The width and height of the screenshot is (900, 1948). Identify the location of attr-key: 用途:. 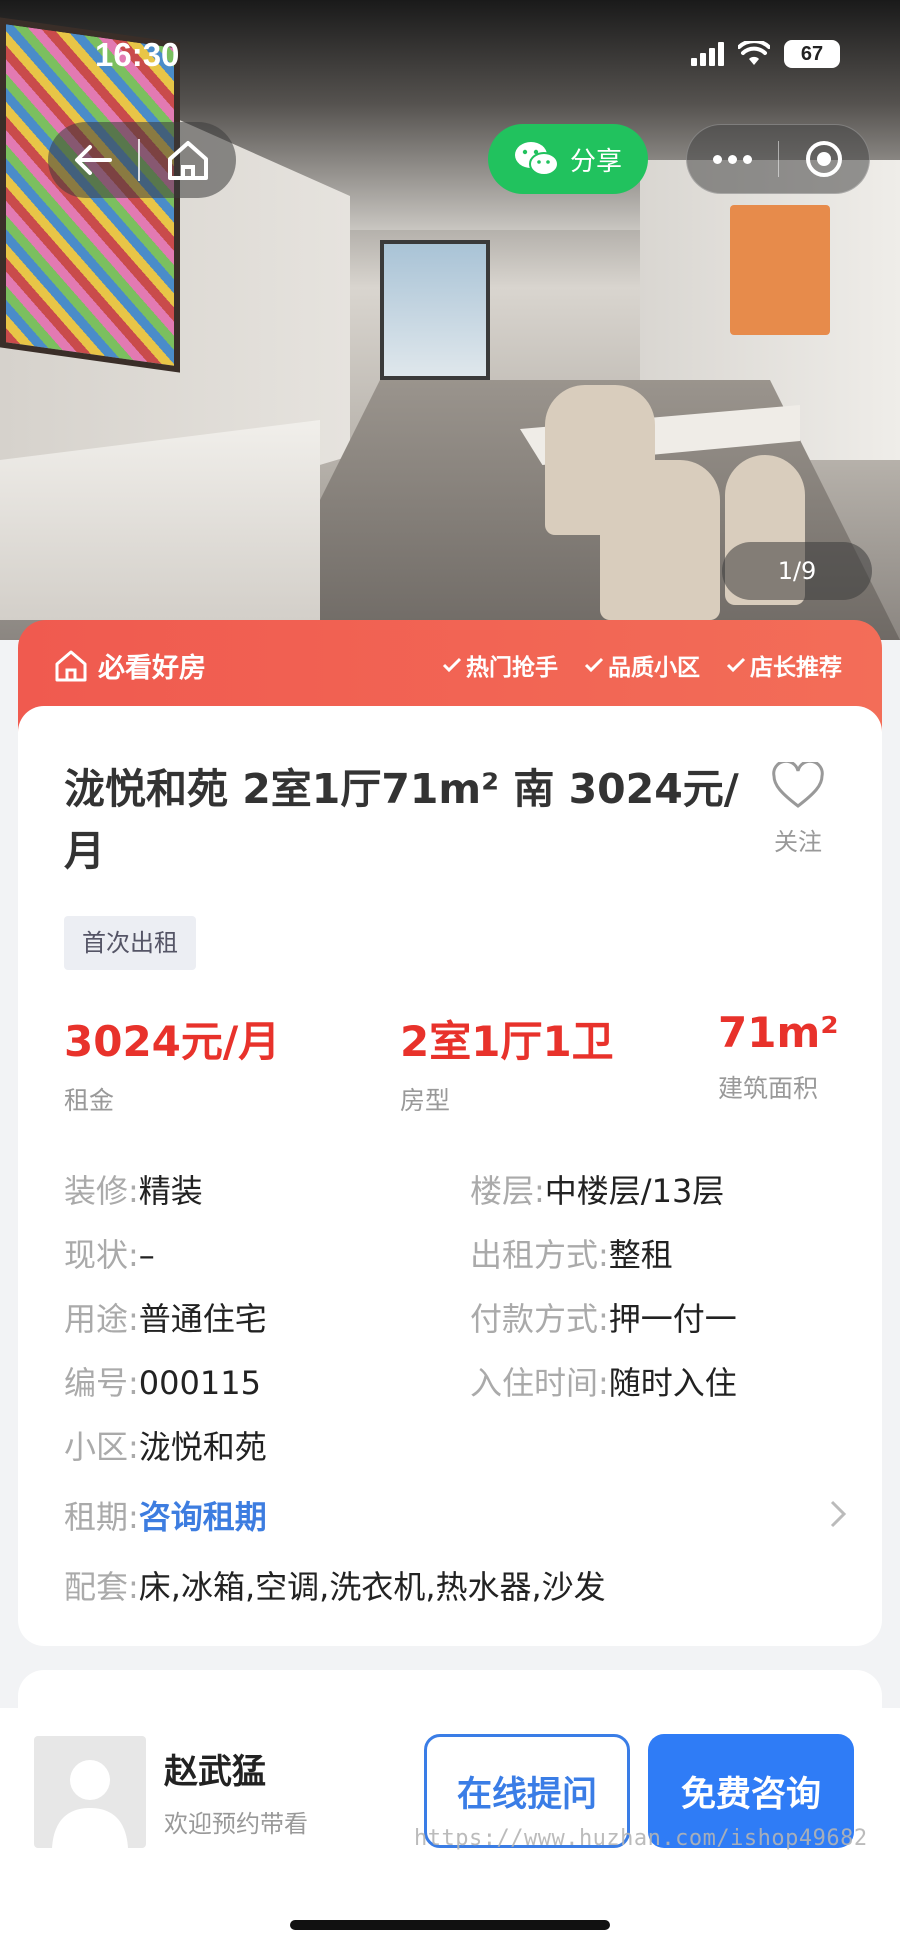
(101, 1319).